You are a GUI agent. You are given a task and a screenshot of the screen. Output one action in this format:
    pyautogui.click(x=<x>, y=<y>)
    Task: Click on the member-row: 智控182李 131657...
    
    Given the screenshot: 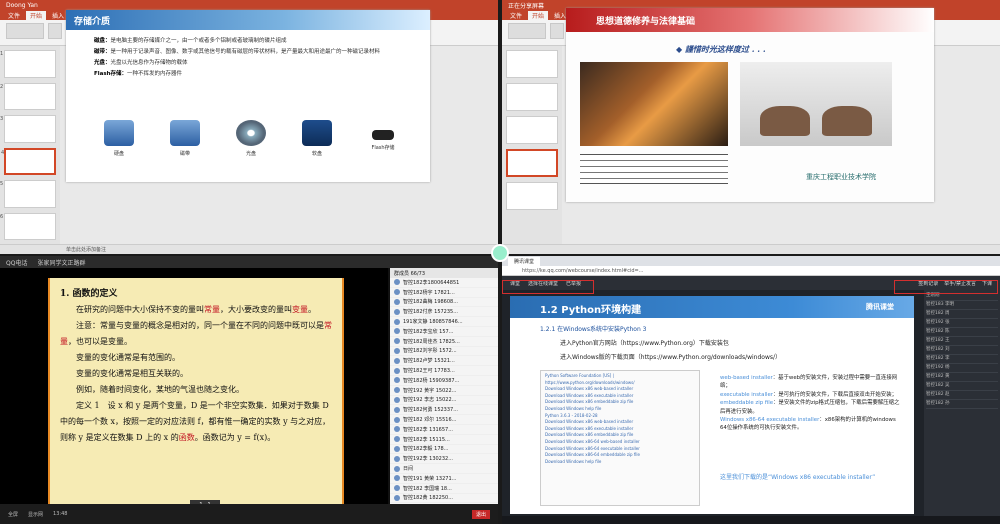 What is the action you would take?
    pyautogui.click(x=444, y=430)
    